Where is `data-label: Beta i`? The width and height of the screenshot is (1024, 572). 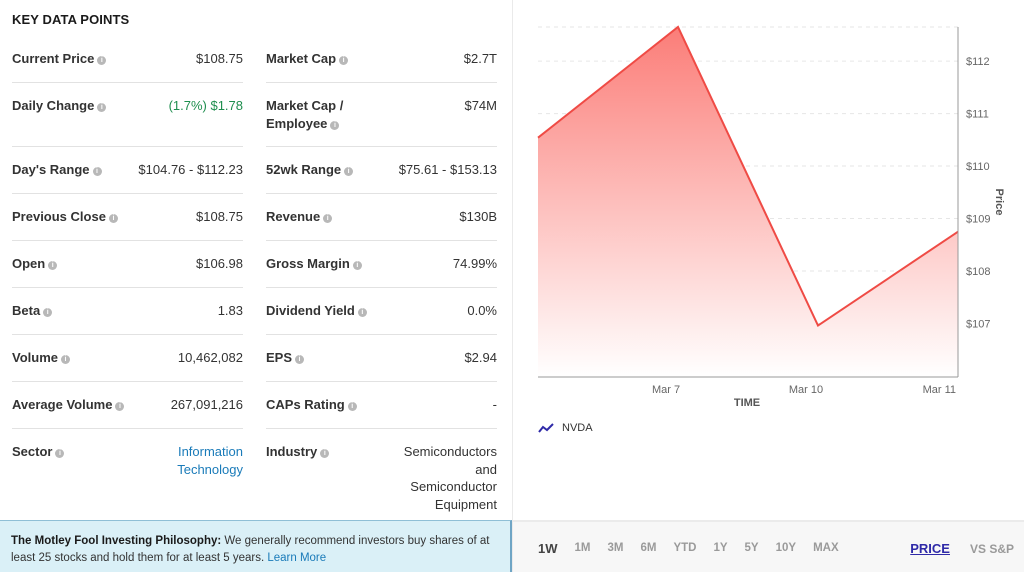 data-label: Beta i is located at coordinates (32, 311).